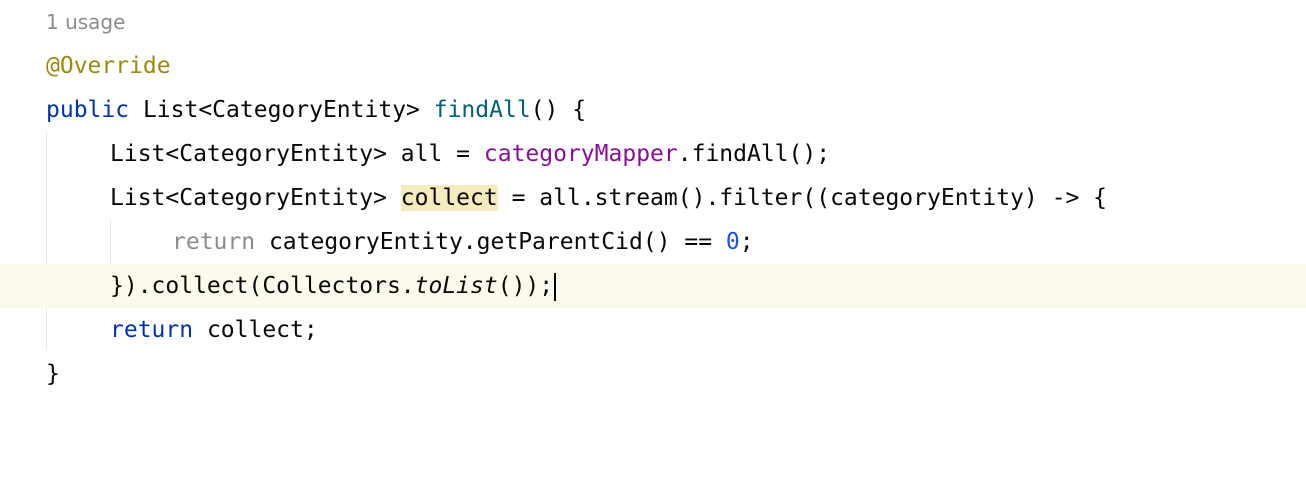 The height and width of the screenshot is (484, 1306). I want to click on text-caret, so click(555, 286).